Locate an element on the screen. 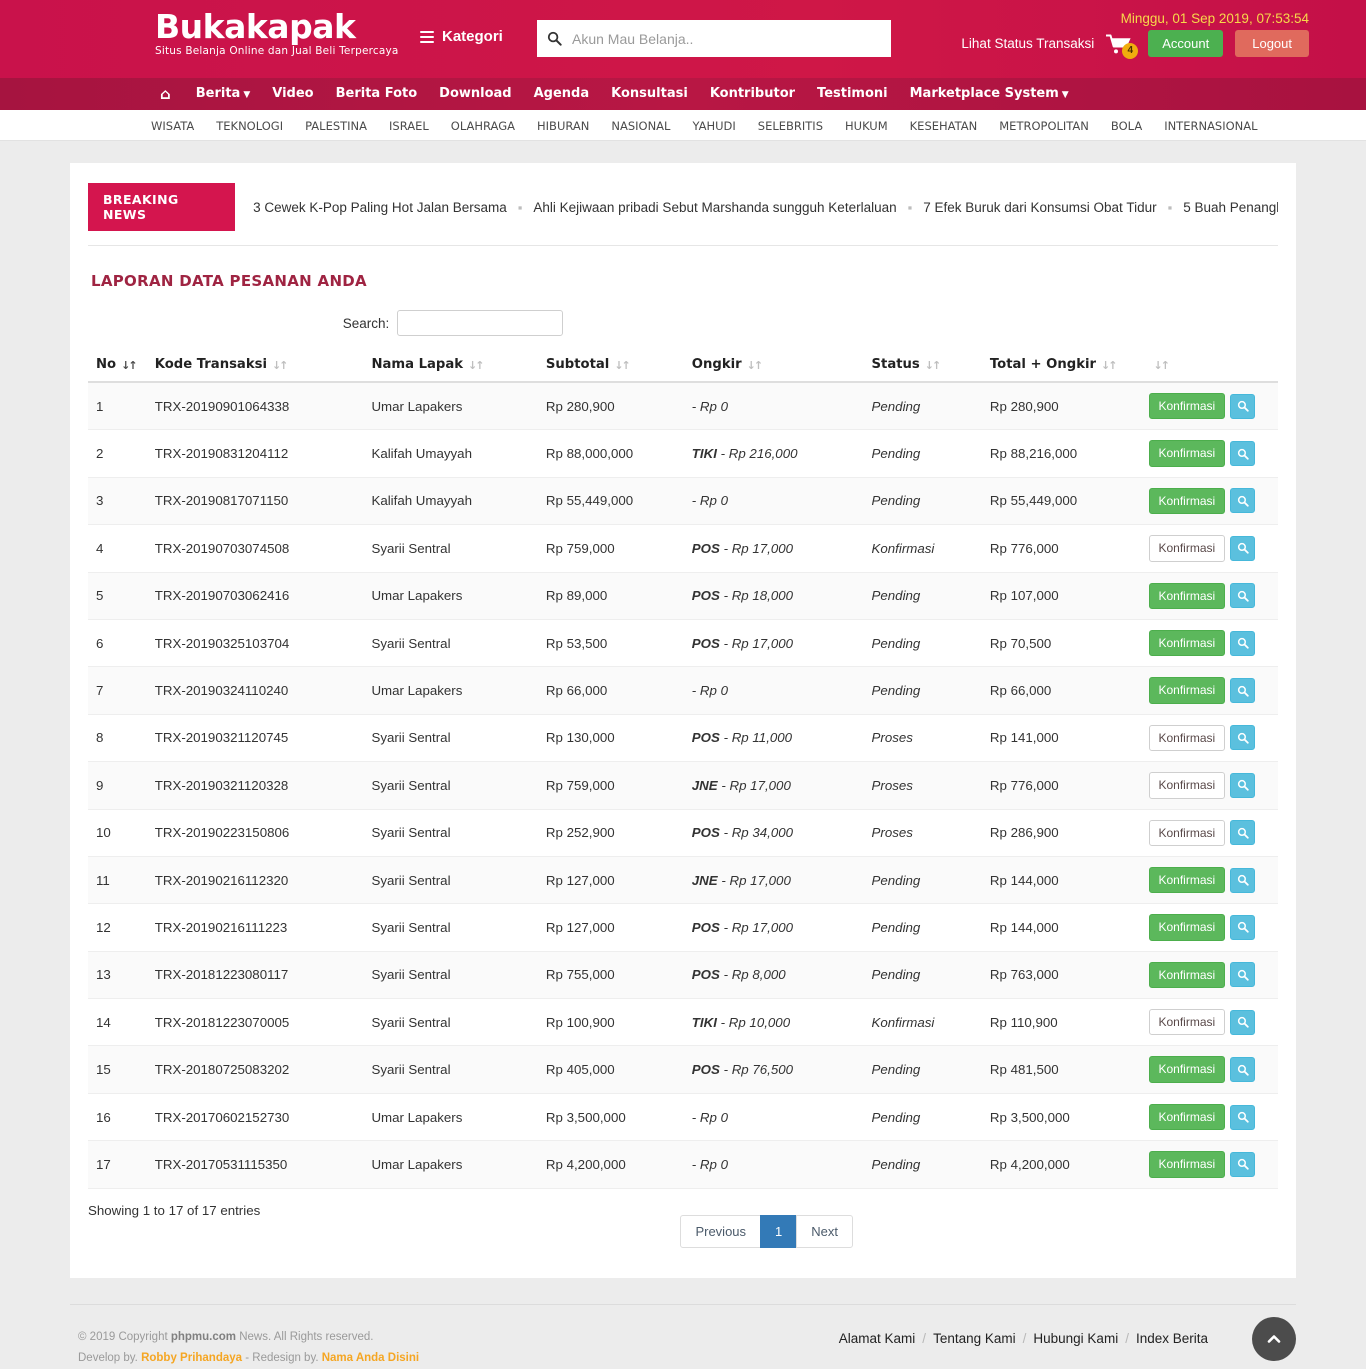 This screenshot has height=1369, width=1366. logout-button: Logout is located at coordinates (1272, 43).